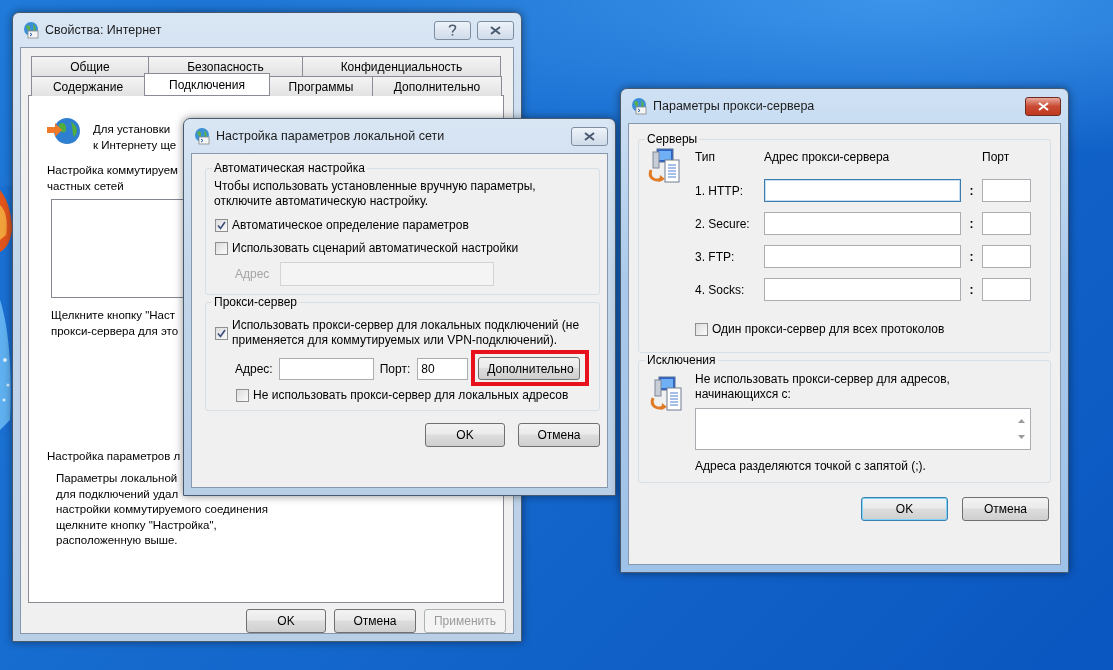 The height and width of the screenshot is (670, 1113). Describe the element at coordinates (411, 395) in the screenshot. I see `checkbox-label: Не использовать прокси-сервер для локальных адресов` at that location.